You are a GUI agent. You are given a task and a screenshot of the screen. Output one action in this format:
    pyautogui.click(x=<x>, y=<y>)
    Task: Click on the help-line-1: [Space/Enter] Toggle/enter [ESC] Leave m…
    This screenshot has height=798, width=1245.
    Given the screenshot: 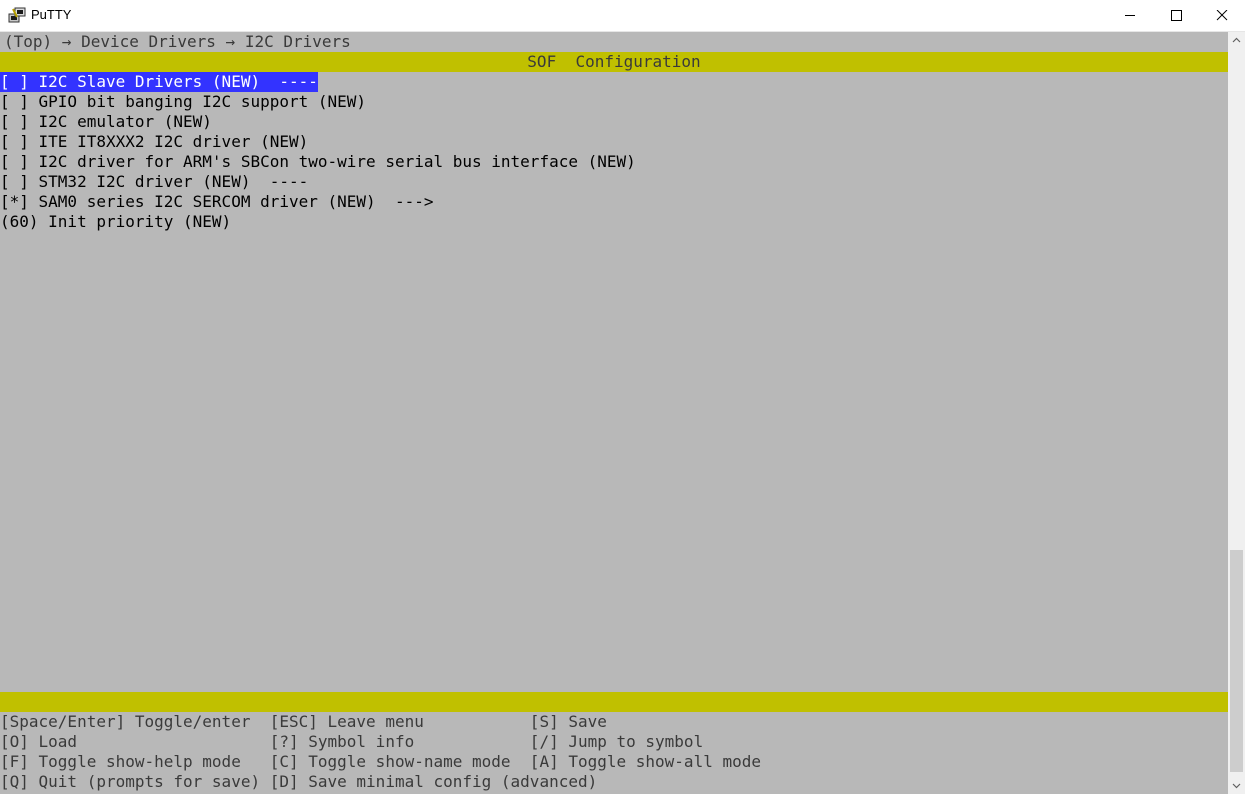 What is the action you would take?
    pyautogui.click(x=303, y=721)
    